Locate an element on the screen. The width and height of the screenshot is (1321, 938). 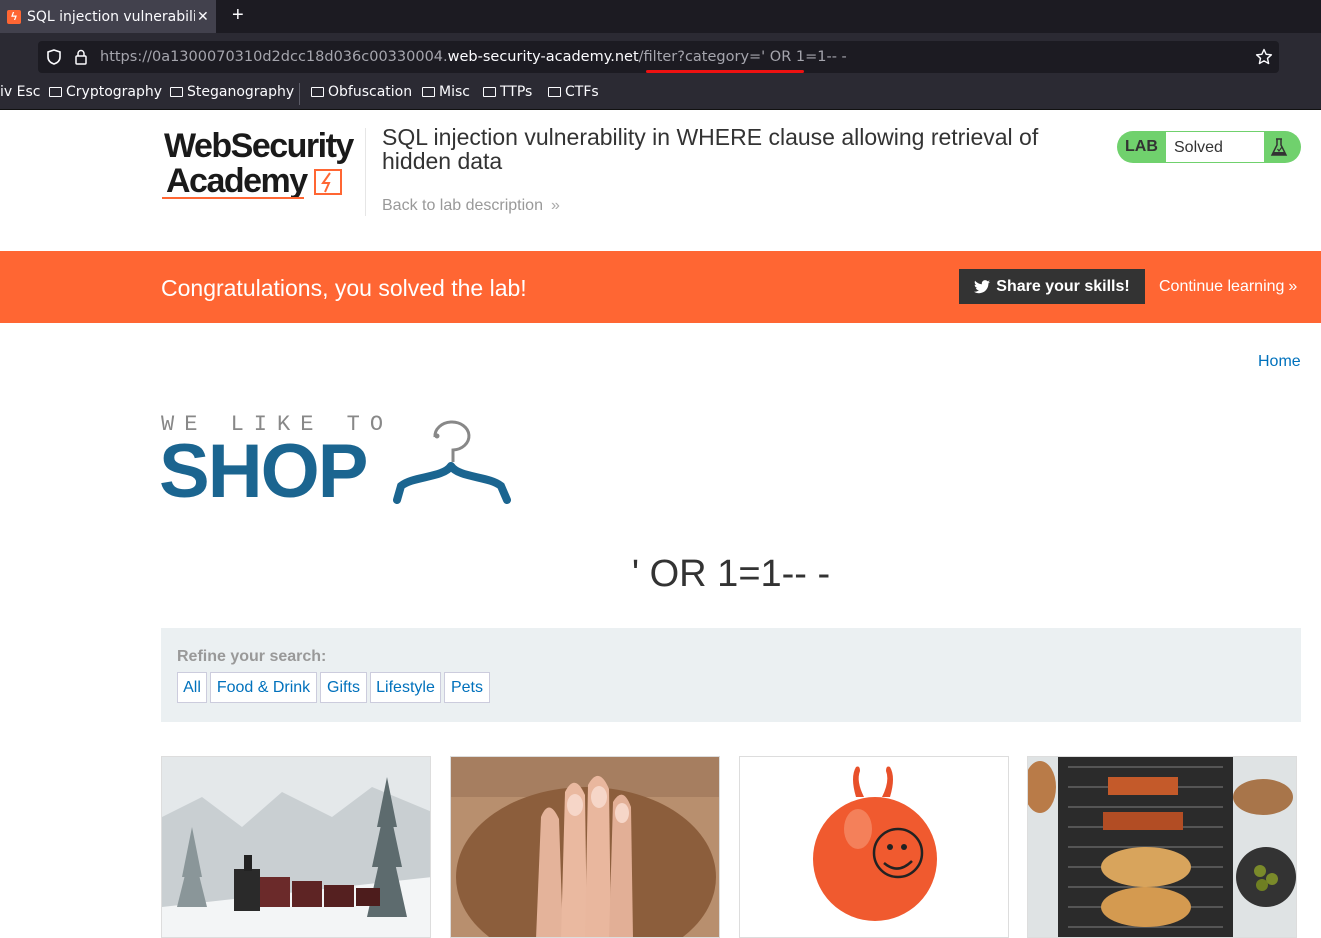
continue-label: Continue learning is located at coordinates (1222, 286).